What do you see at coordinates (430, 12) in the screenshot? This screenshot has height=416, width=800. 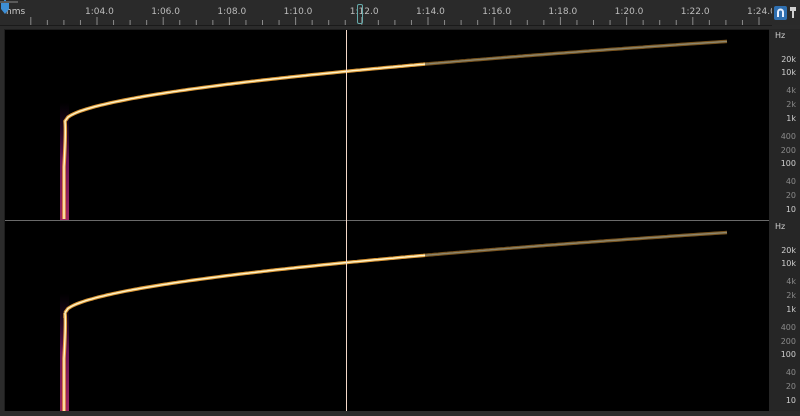 I see `ruler-tick-label: 1:14.0` at bounding box center [430, 12].